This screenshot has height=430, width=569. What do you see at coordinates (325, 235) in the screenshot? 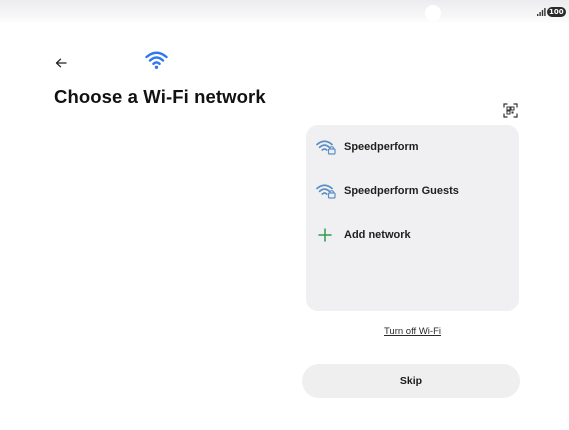
I see `plus-icon` at bounding box center [325, 235].